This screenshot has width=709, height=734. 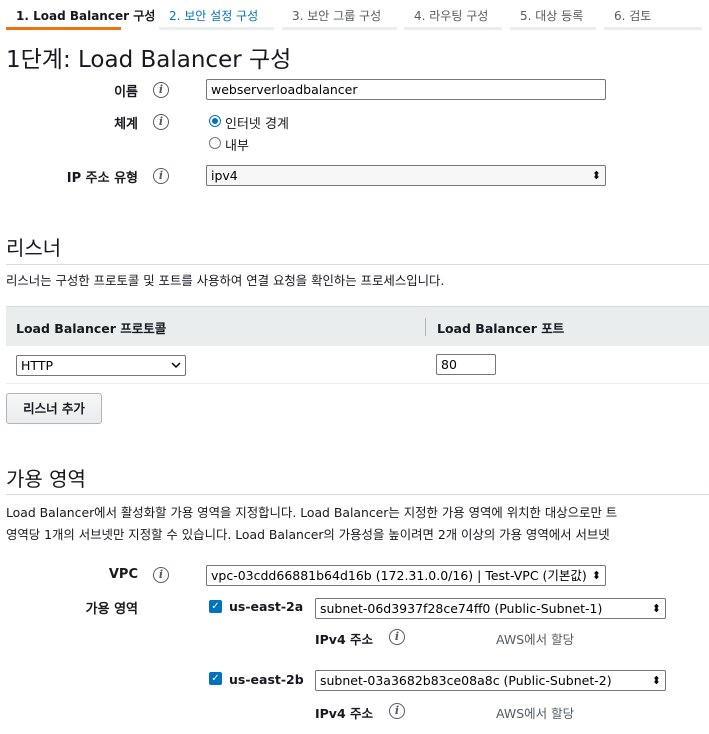 I want to click on wizard-step-1: 1. Load Balancer 구성, so click(x=80, y=15).